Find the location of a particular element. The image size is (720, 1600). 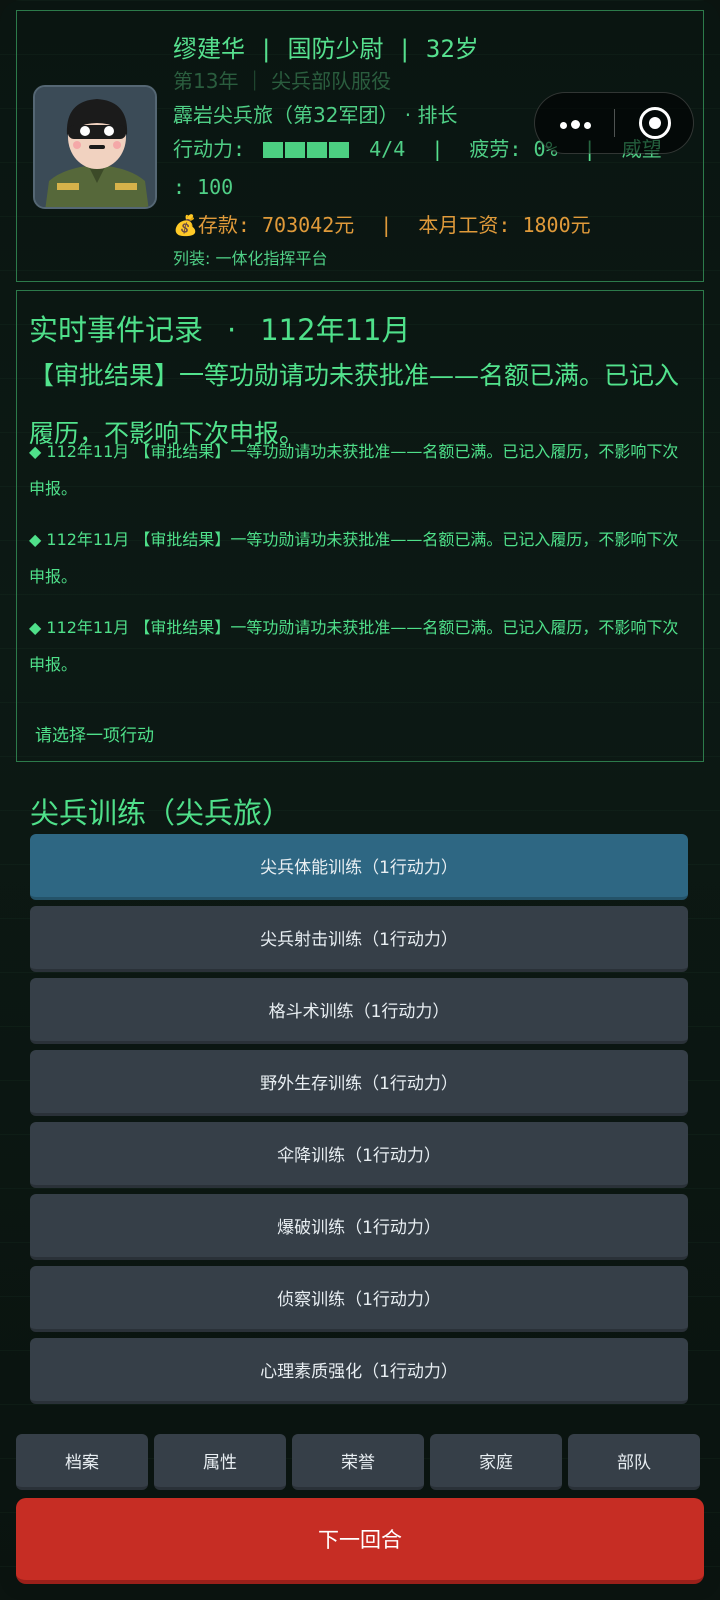

training-option-button: 野外生存训练（1行动力） is located at coordinates (359, 1083).